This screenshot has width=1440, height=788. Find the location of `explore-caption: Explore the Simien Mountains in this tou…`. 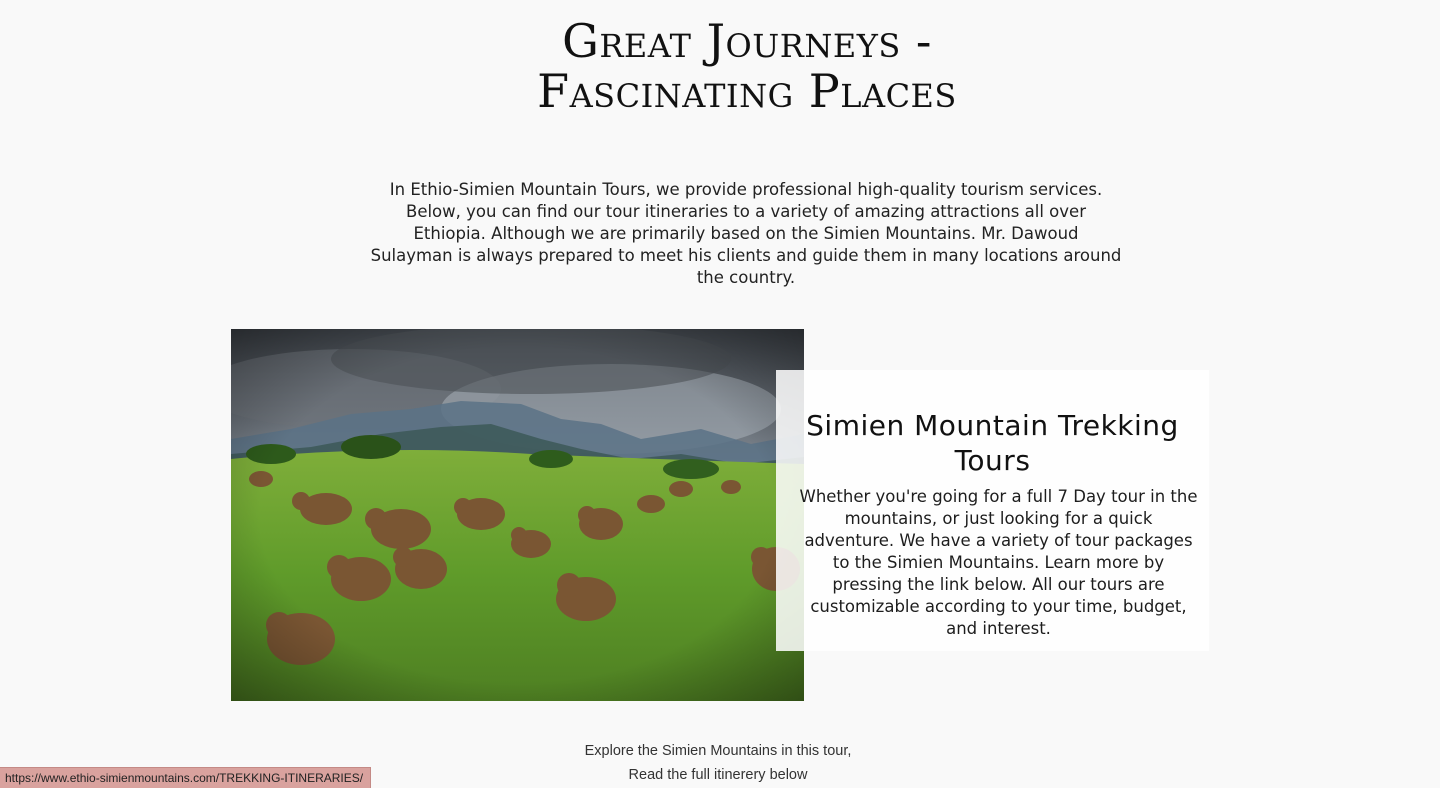

explore-caption: Explore the Simien Mountains in this tou… is located at coordinates (718, 763).